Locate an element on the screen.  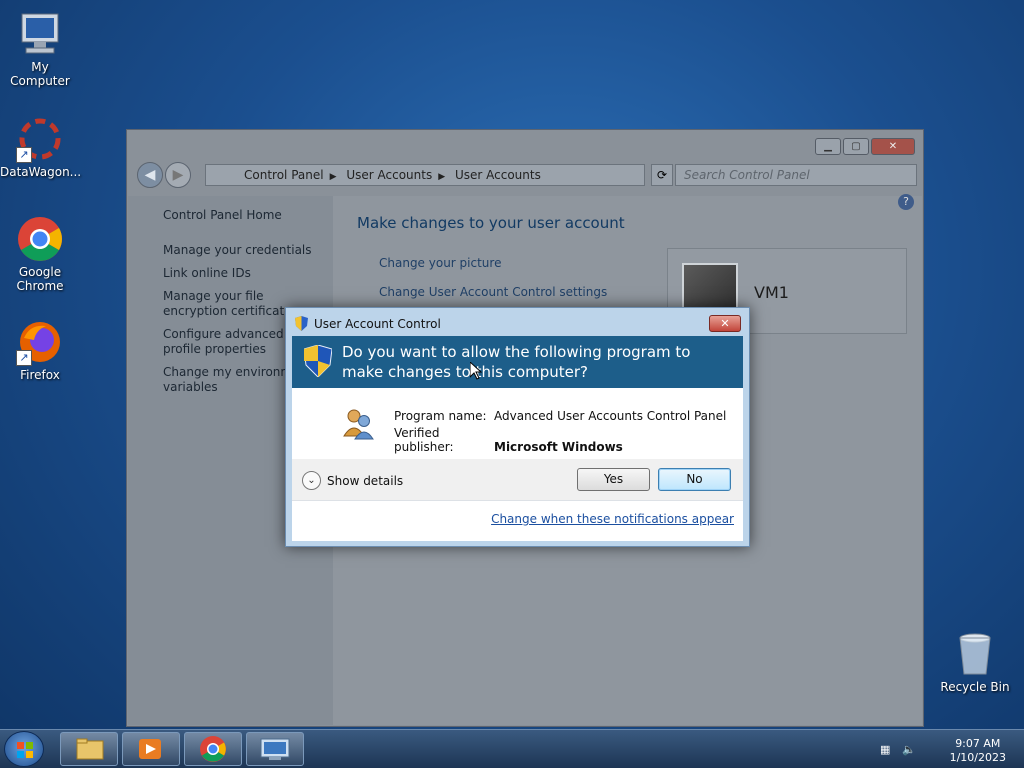
program-name-value: Advanced User Accounts Control Panel is located at coordinates (610, 416).